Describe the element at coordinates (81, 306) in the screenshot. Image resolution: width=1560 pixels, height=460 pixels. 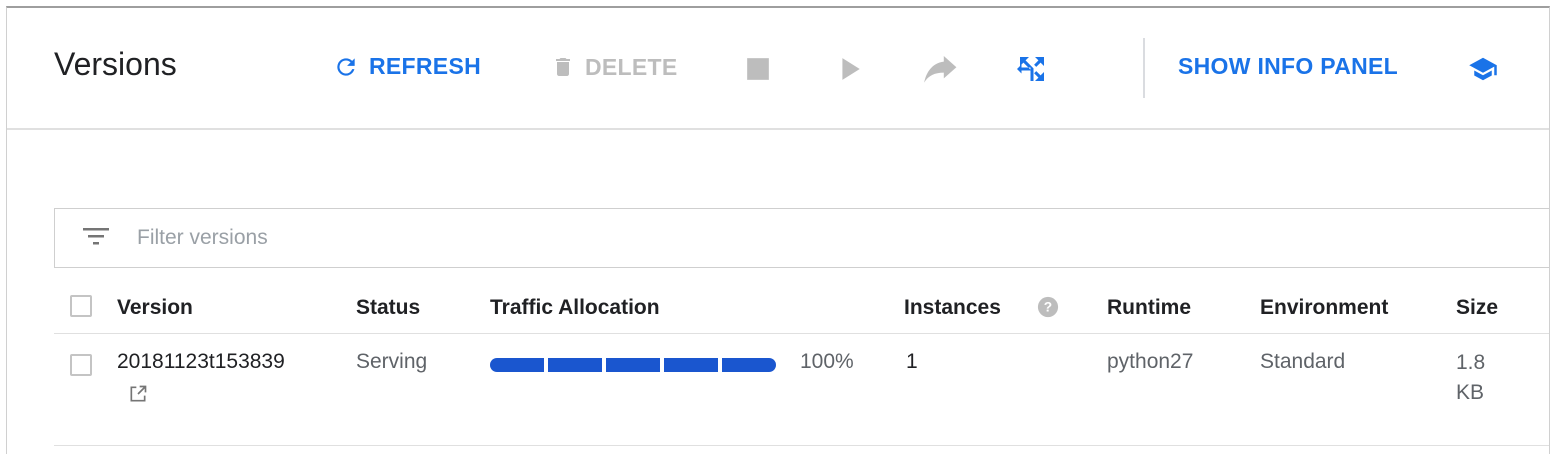
I see `select-all-checkbox` at that location.